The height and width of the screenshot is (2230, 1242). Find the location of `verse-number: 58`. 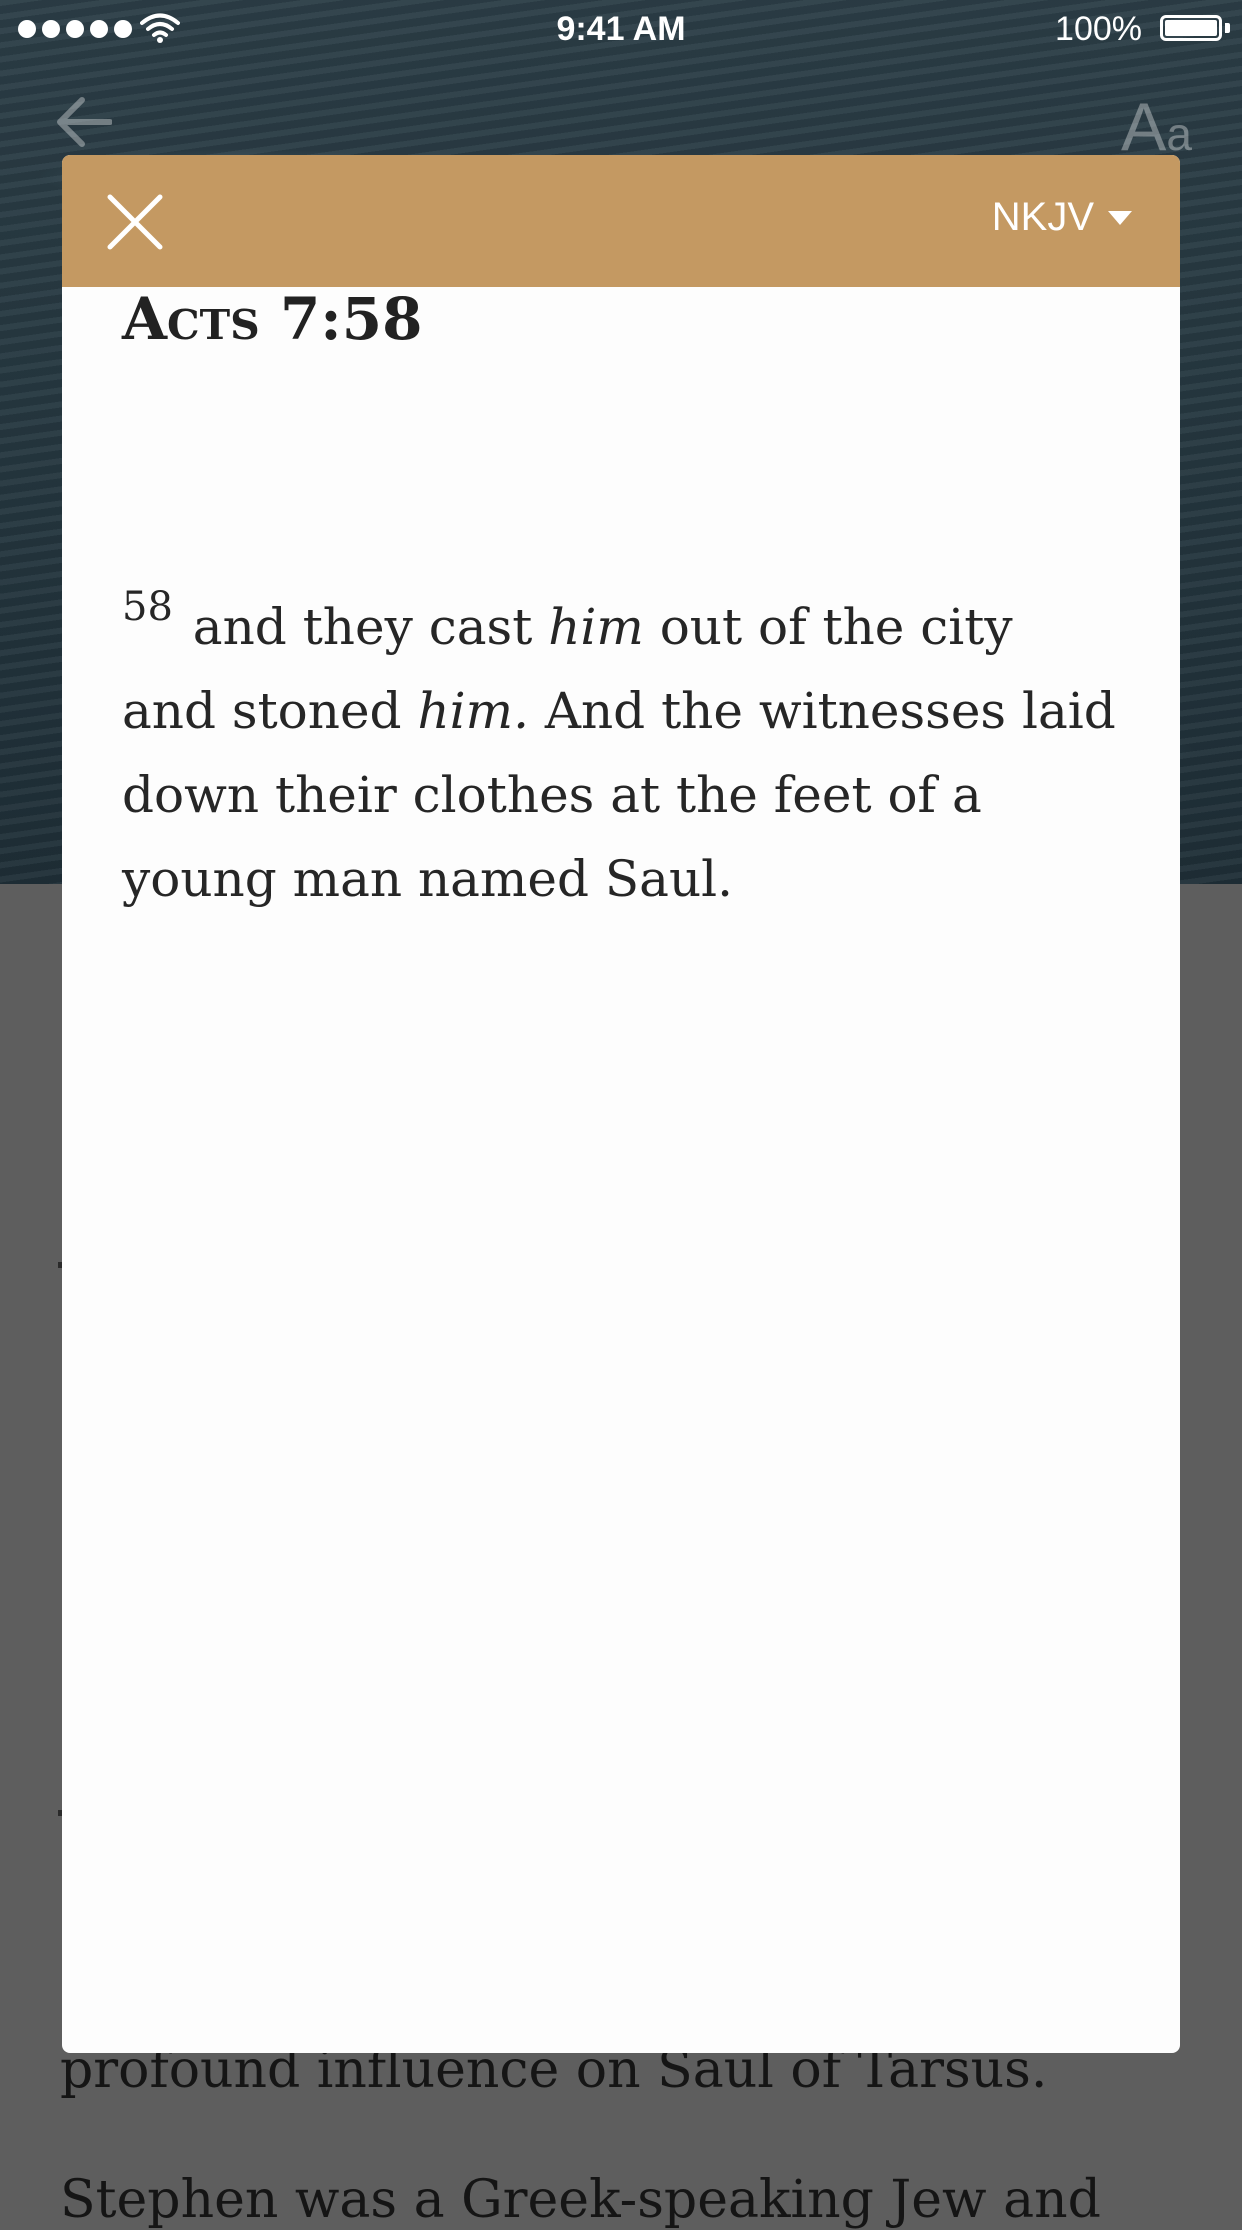

verse-number: 58 is located at coordinates (147, 607).